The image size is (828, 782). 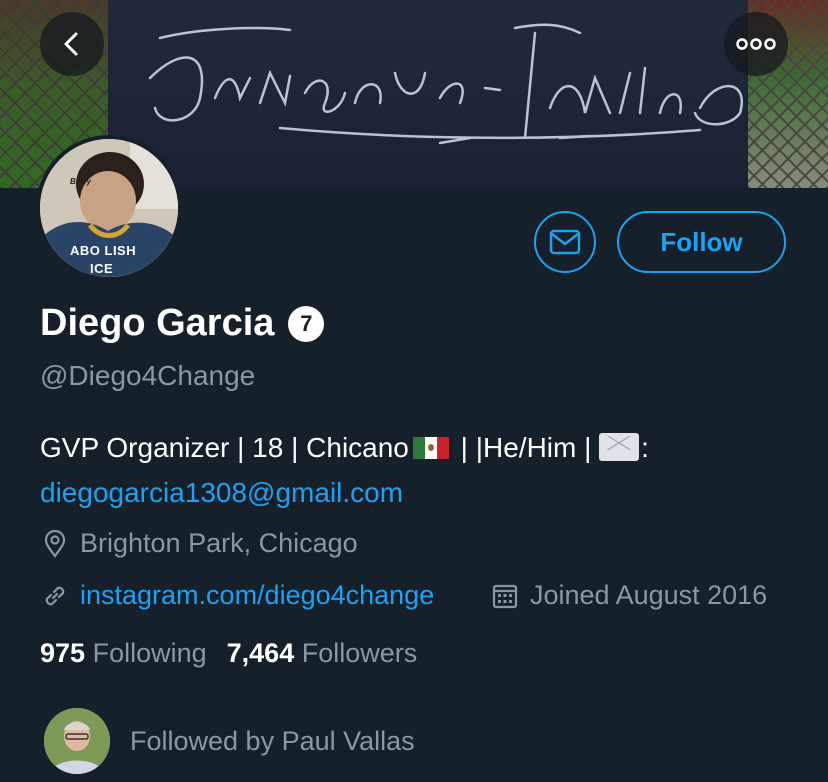 I want to click on follow-button: Follow, so click(x=701, y=242).